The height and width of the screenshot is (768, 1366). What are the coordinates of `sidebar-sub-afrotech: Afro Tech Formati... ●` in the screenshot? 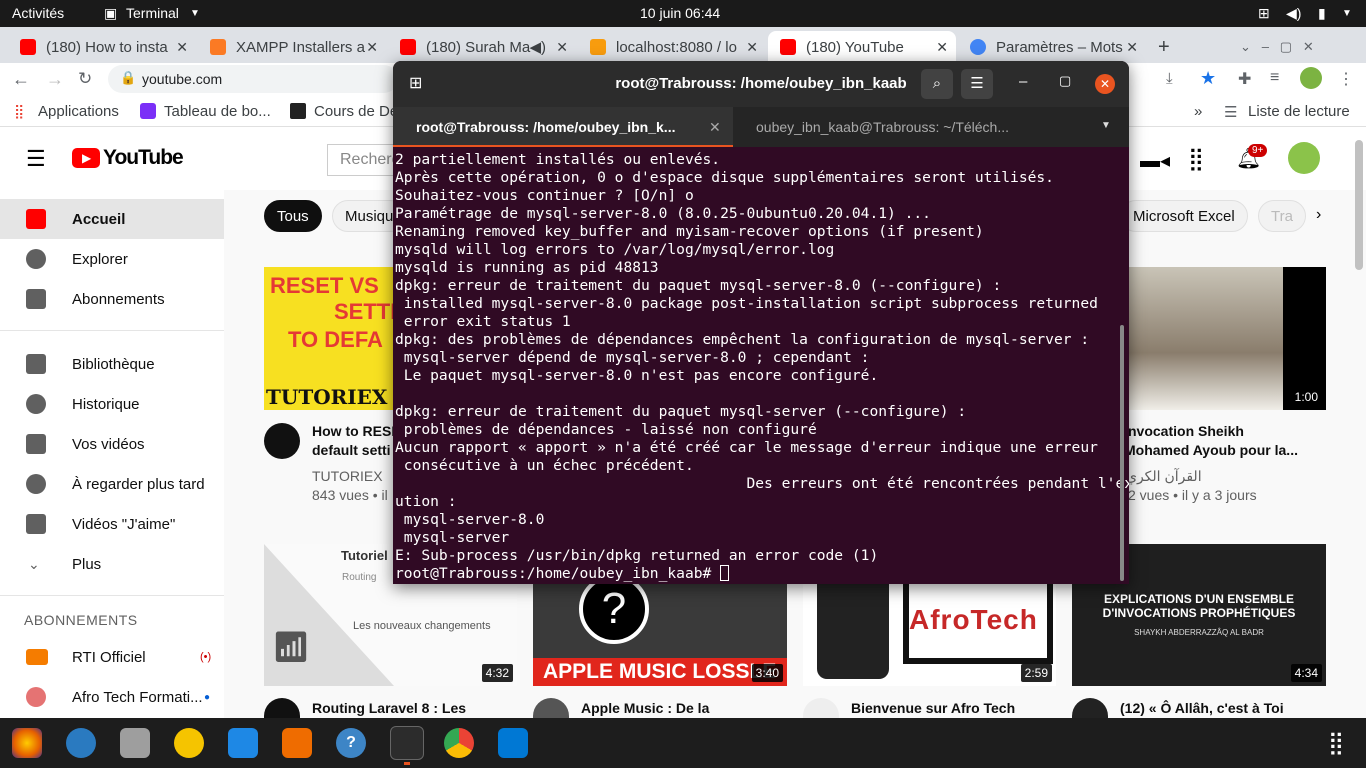 It's located at (112, 697).